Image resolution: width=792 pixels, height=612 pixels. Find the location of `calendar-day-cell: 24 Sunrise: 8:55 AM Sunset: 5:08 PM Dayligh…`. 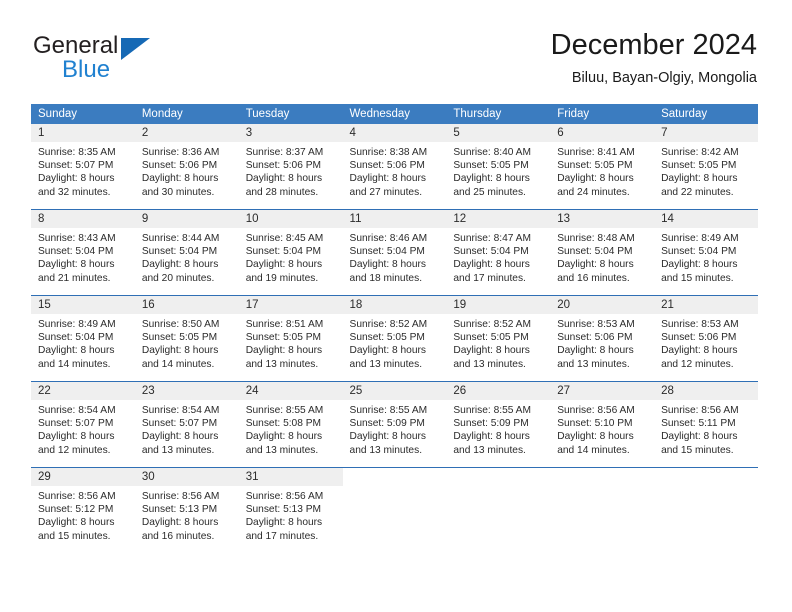

calendar-day-cell: 24 Sunrise: 8:55 AM Sunset: 5:08 PM Dayligh… is located at coordinates (290, 424).